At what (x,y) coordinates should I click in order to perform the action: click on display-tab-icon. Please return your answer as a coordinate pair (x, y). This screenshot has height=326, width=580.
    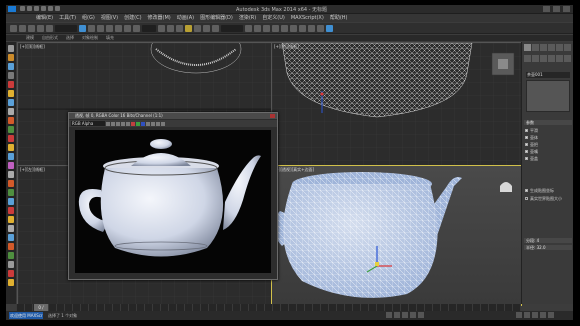
    Looking at the image, I should click on (559, 47).